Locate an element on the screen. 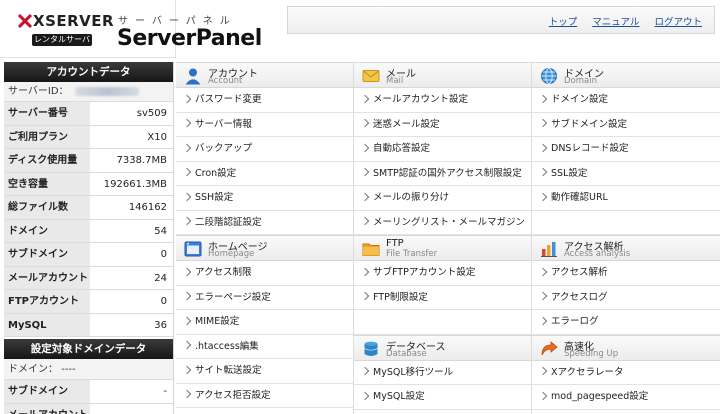  menu-item-htaccess: .htaccess編集 is located at coordinates (264, 347).